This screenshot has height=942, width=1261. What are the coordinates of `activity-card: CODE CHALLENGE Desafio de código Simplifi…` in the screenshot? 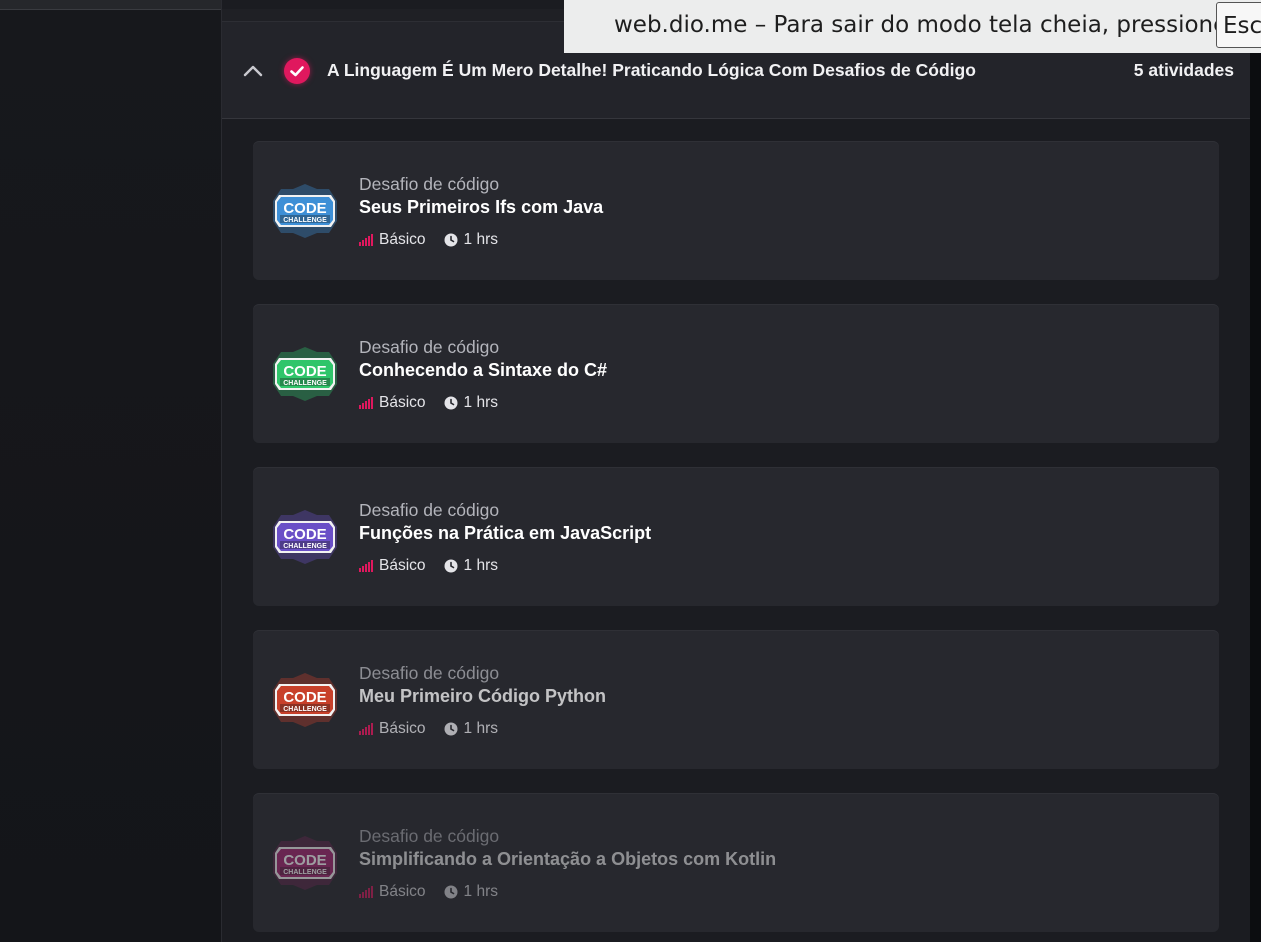 It's located at (736, 862).